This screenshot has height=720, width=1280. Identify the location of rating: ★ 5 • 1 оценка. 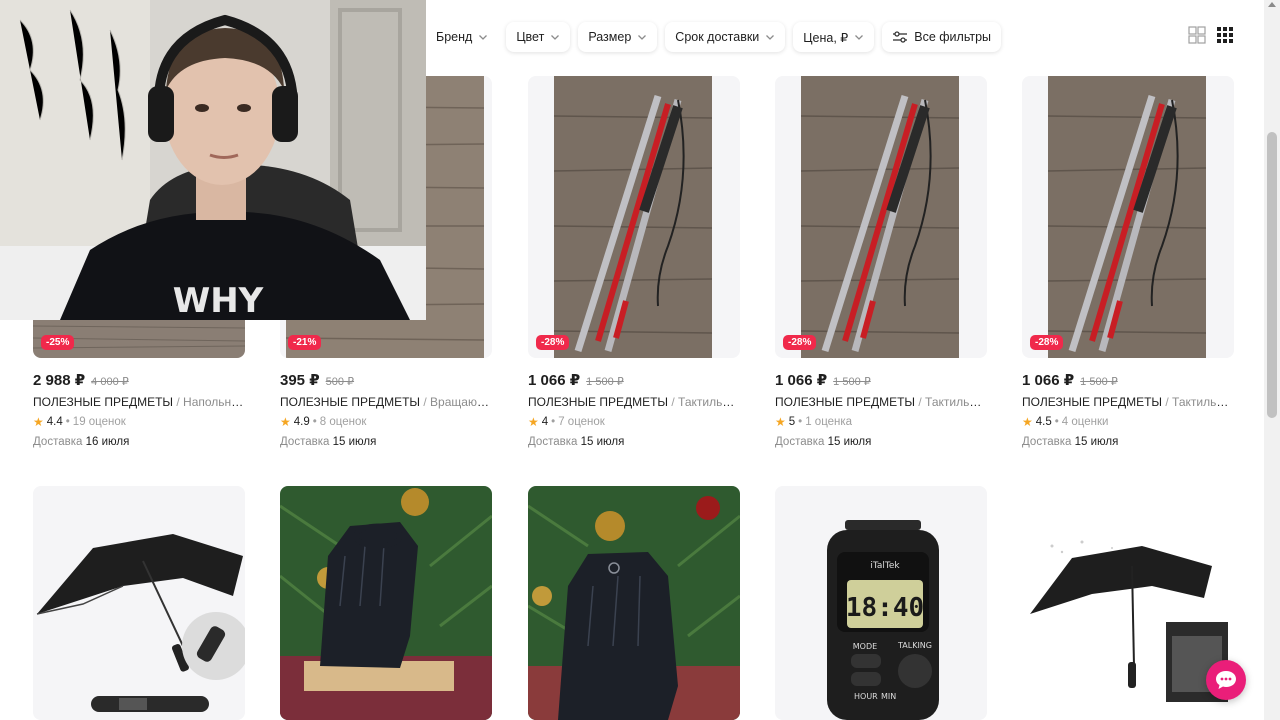
(814, 422).